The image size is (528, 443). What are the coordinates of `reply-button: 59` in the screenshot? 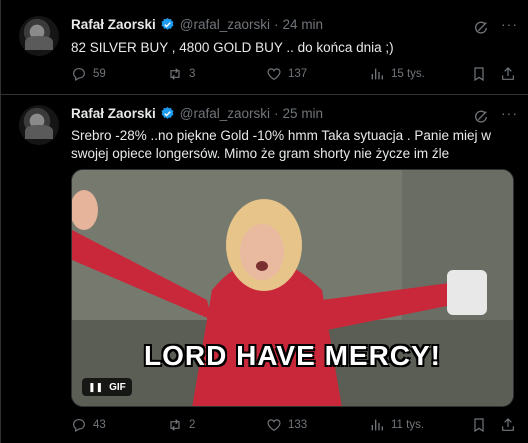 It's located at (88, 74).